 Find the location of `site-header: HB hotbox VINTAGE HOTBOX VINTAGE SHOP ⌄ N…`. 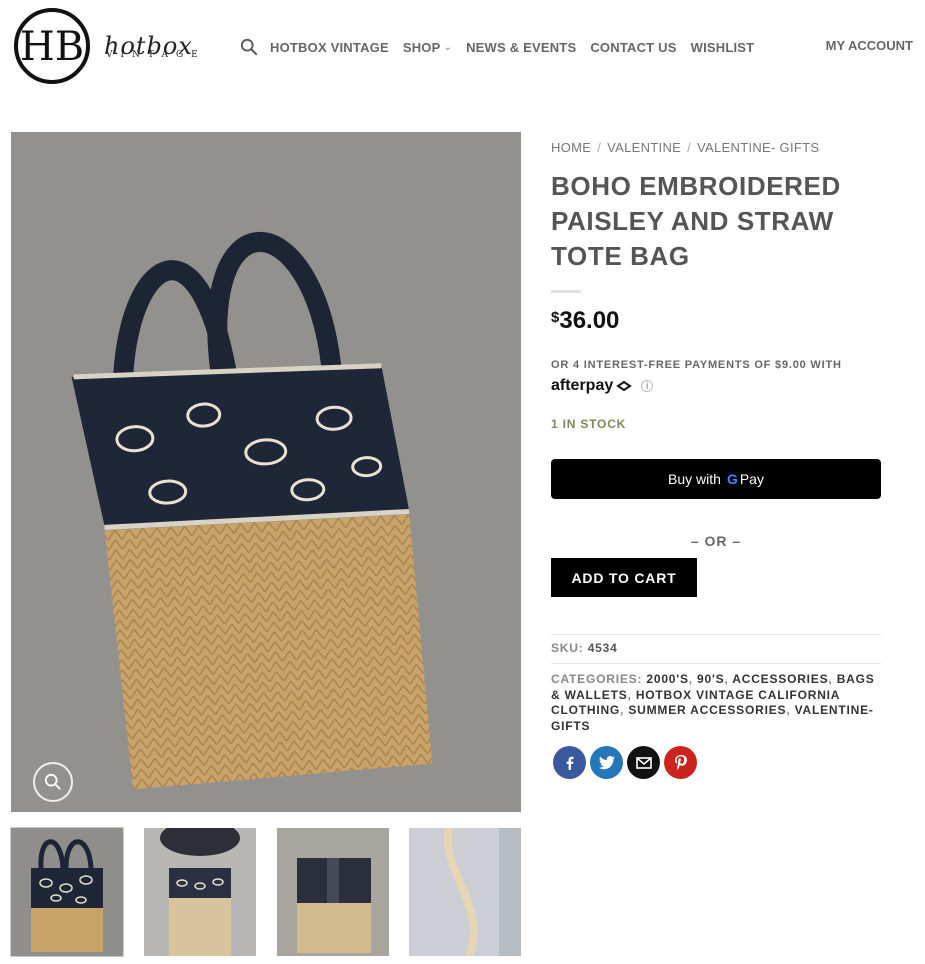

site-header: HB hotbox VINTAGE HOTBOX VINTAGE SHOP ⌄ N… is located at coordinates (462, 46).